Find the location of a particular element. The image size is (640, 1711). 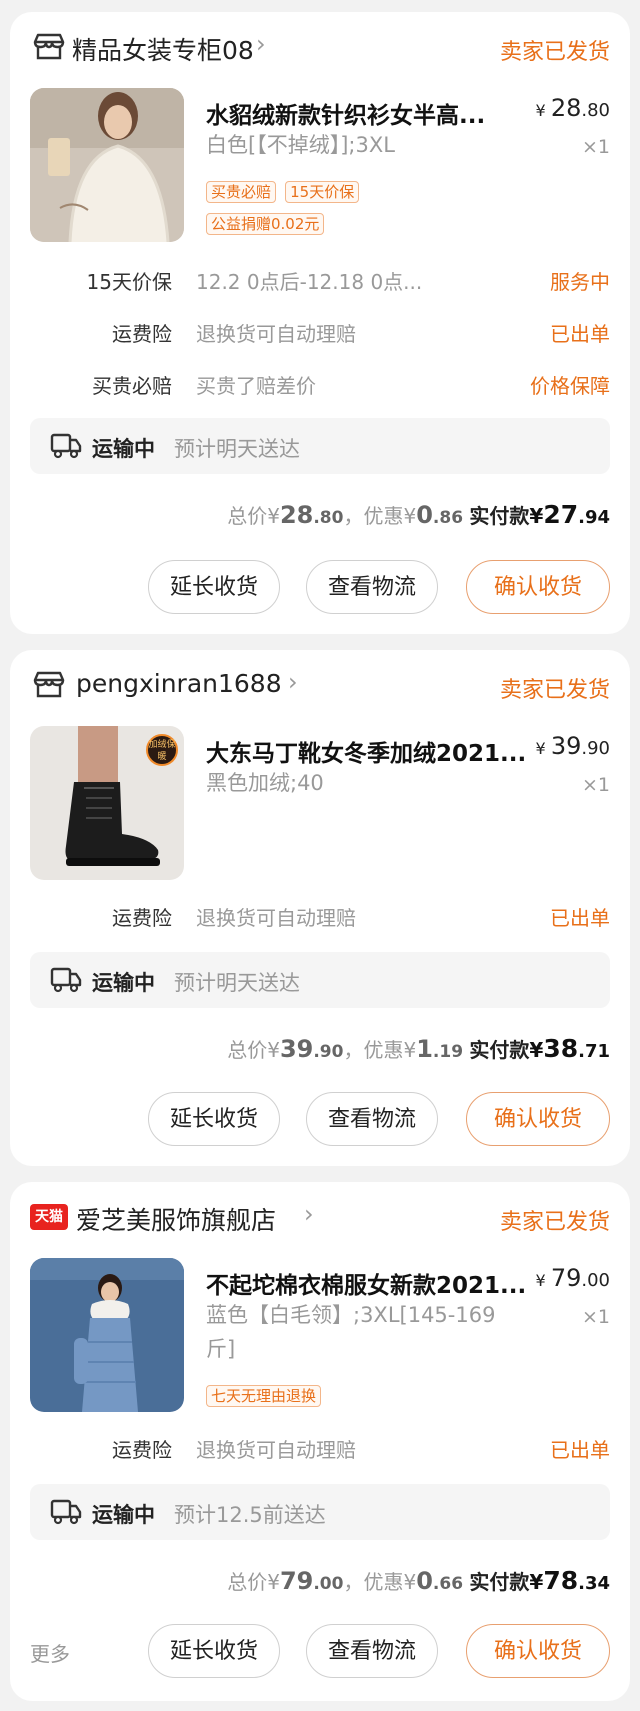

product-price: ¥ 39.90 is located at coordinates (573, 746).